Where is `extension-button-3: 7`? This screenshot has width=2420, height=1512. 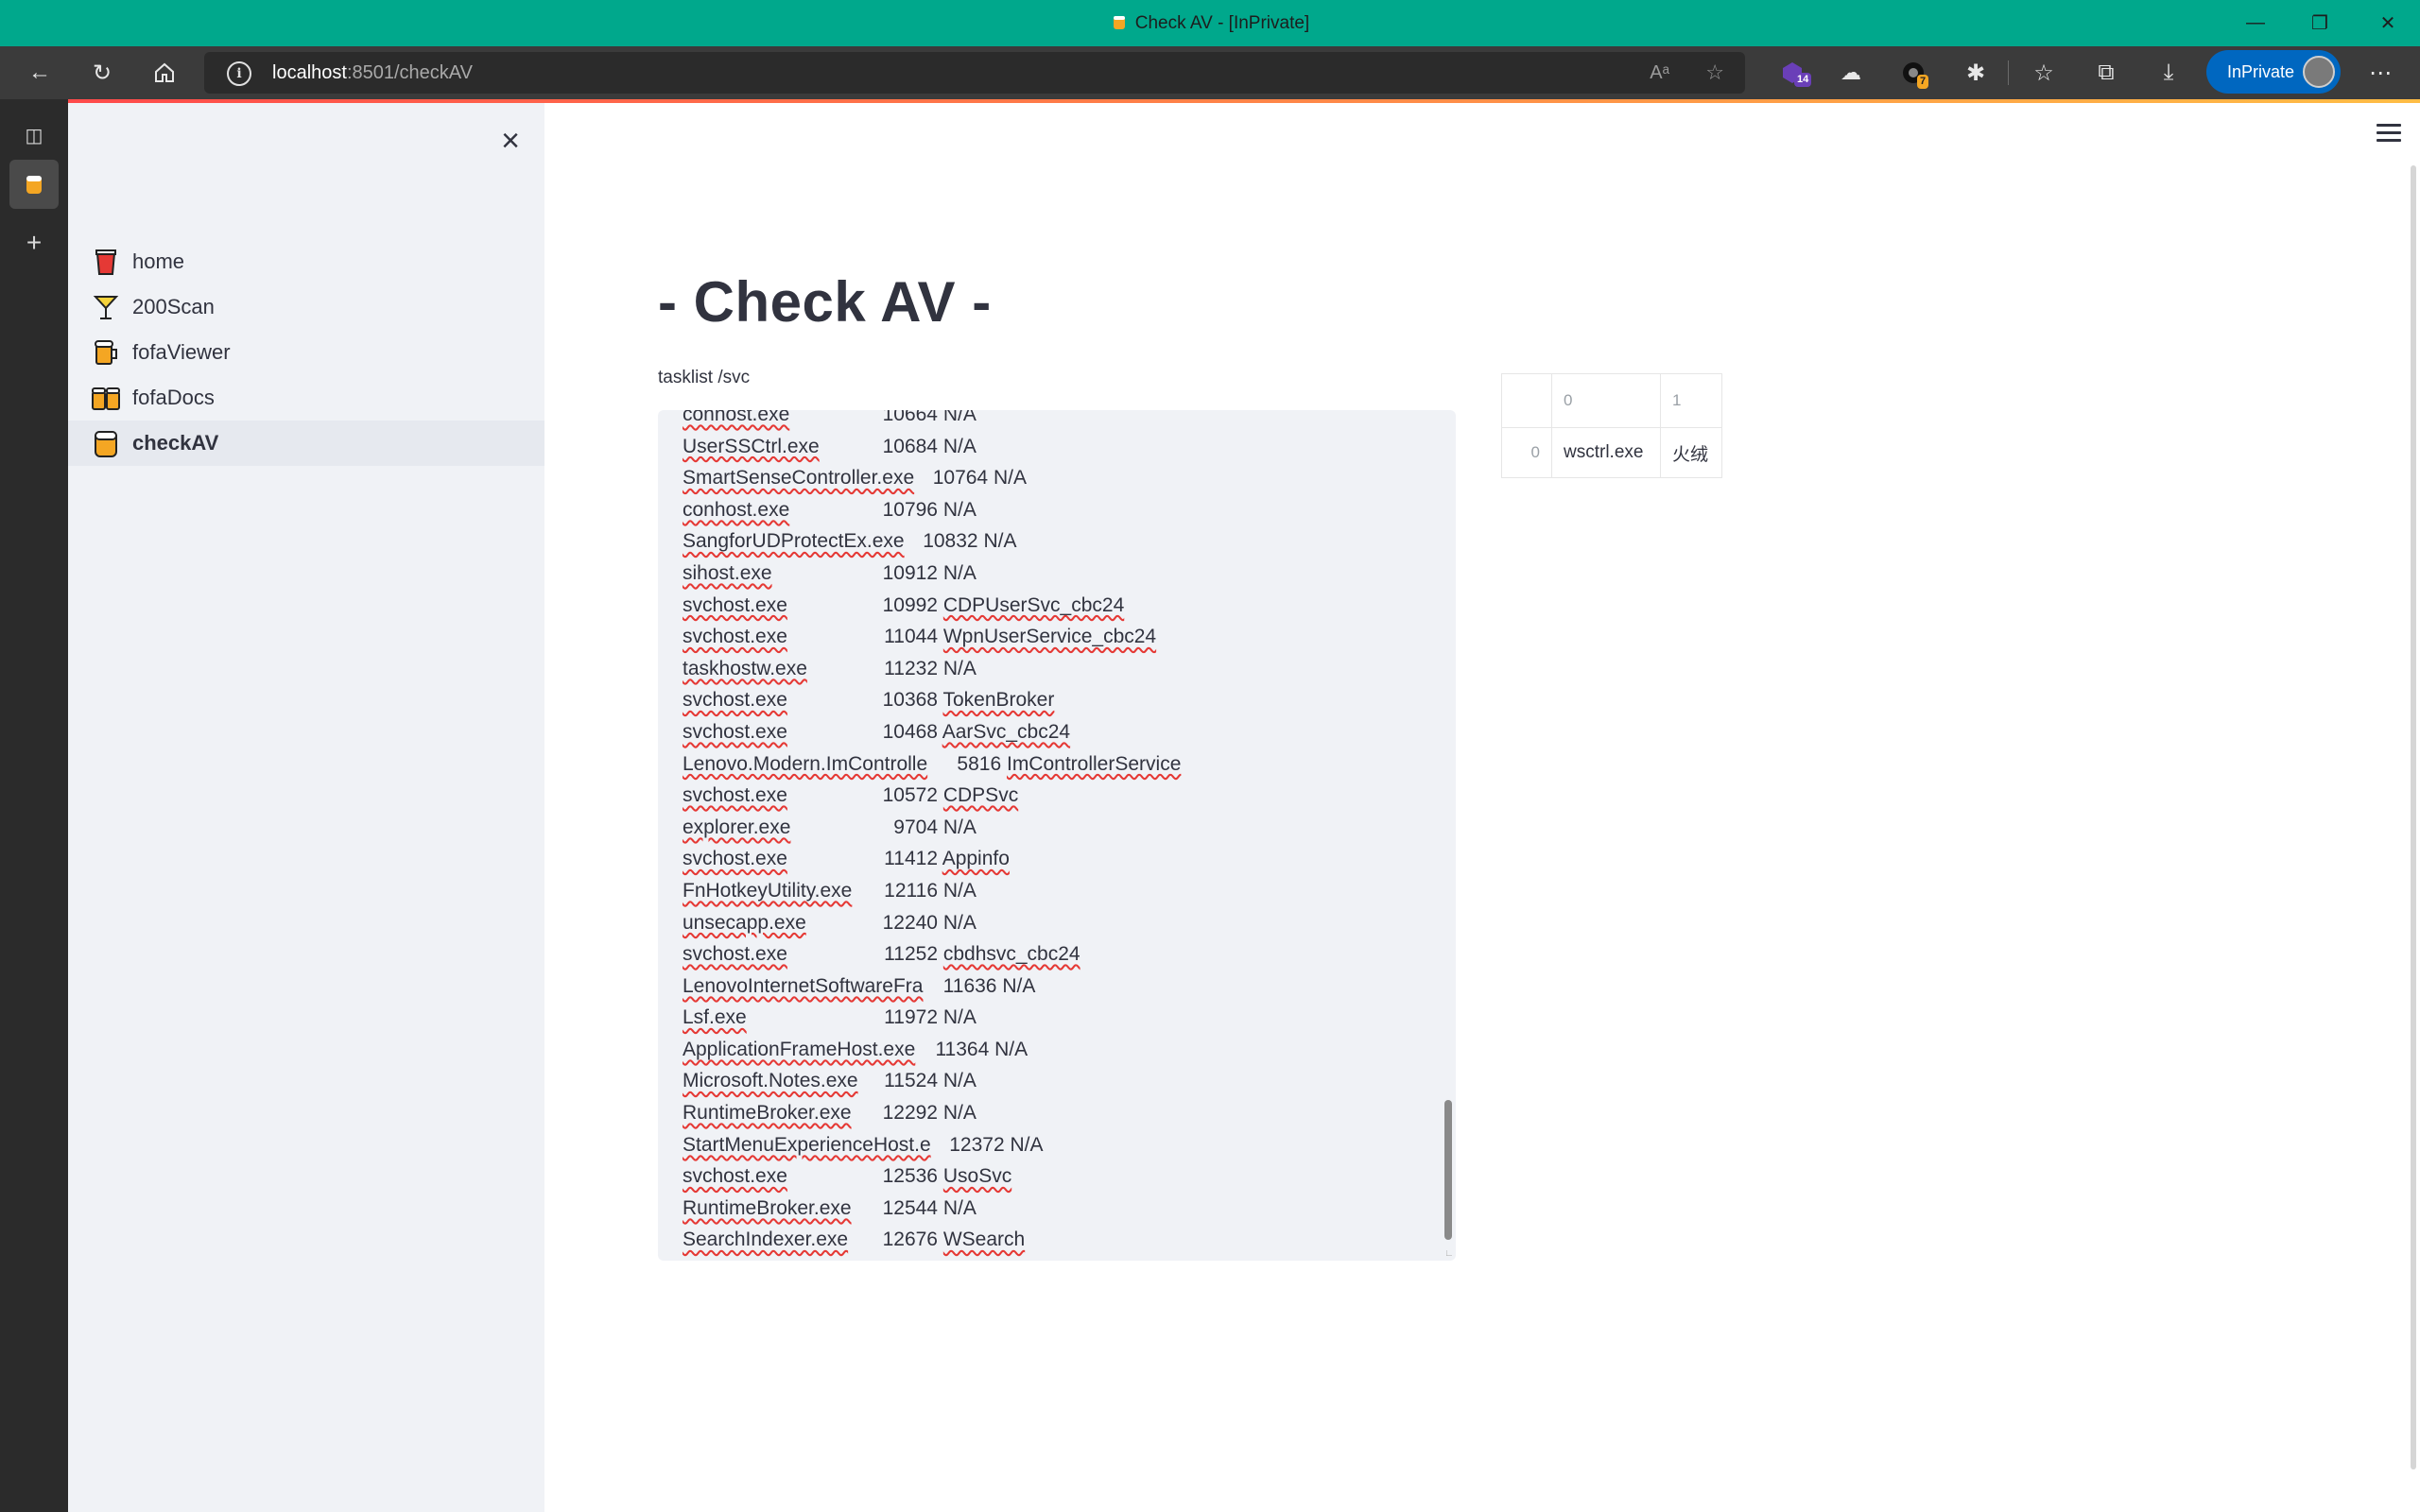 extension-button-3: 7 is located at coordinates (1914, 72).